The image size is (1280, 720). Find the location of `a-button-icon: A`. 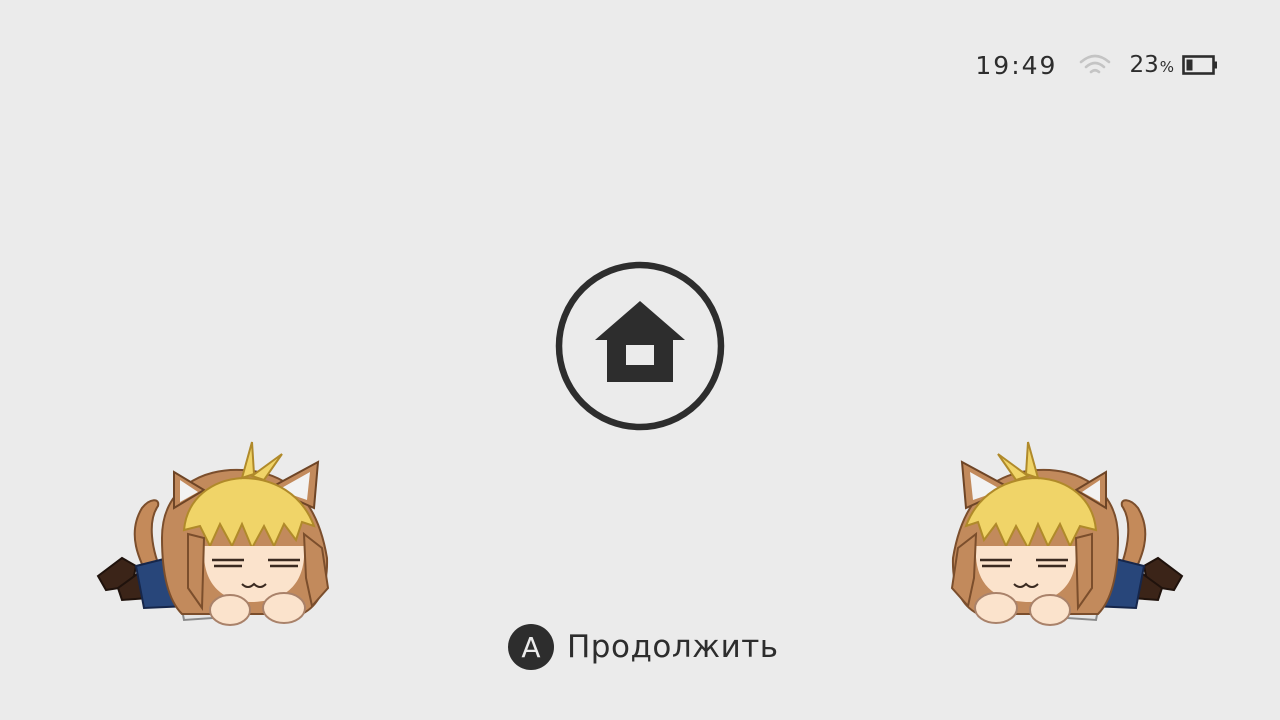

a-button-icon: A is located at coordinates (531, 647).